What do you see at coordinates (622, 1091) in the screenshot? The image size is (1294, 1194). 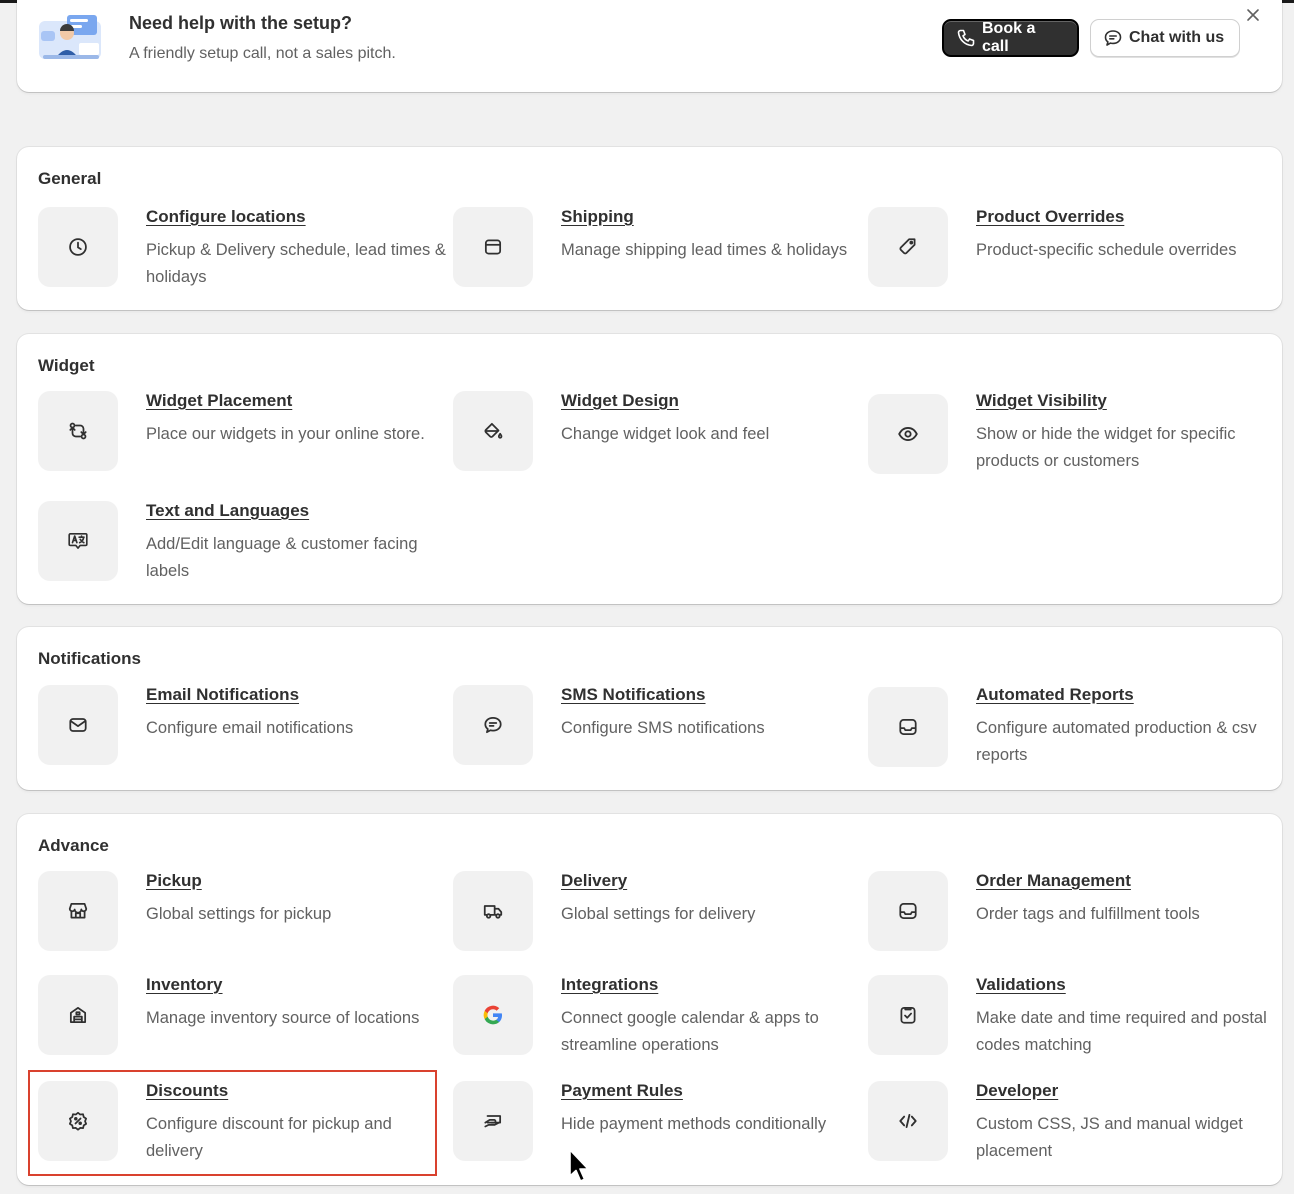 I see `setting-title: Payment Rules` at bounding box center [622, 1091].